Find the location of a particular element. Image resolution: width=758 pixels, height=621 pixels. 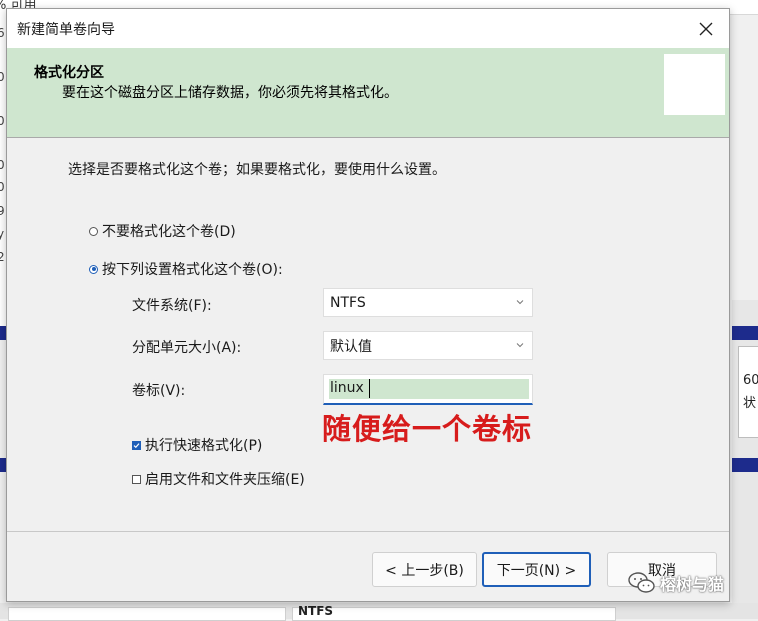

volume-label-input: linux is located at coordinates (428, 389).